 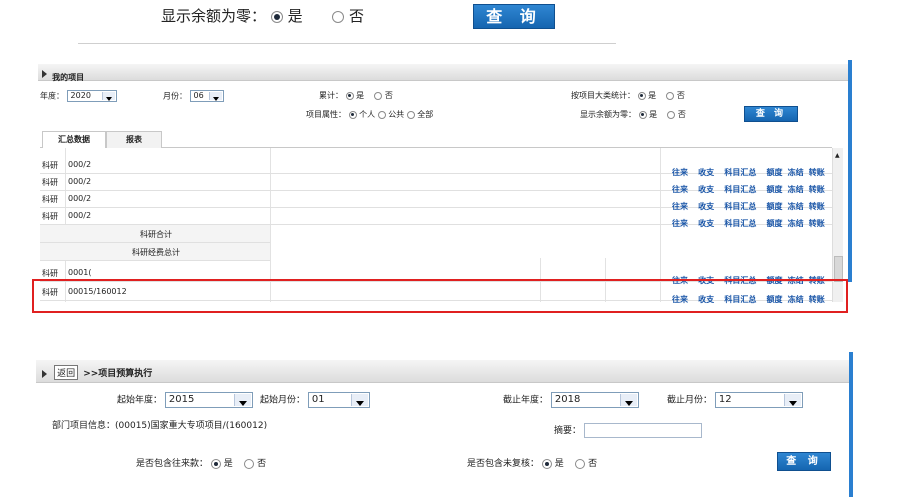 I want to click on zero-balance-filter: 显示余额为零： 是 否, so click(x=262, y=15).